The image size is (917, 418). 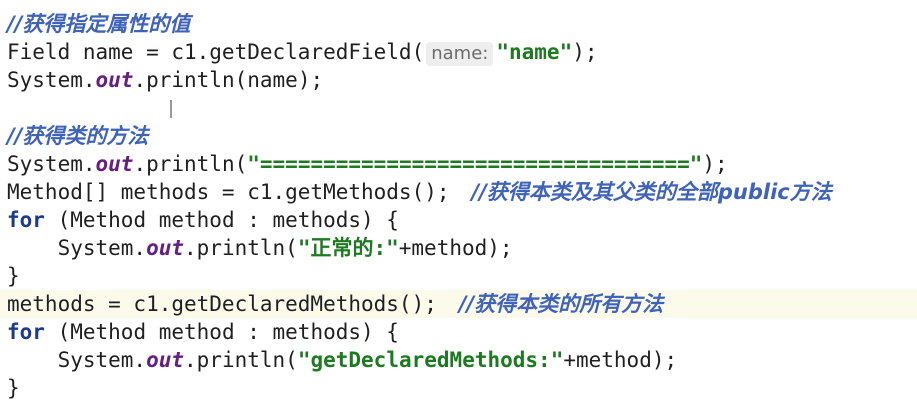 I want to click on string-literal: "正常的:", so click(x=348, y=248).